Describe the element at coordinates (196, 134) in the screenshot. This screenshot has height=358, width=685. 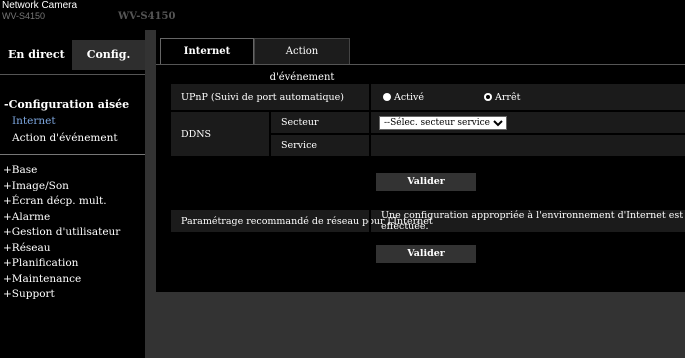
I see `ddns-label: DDNS` at that location.